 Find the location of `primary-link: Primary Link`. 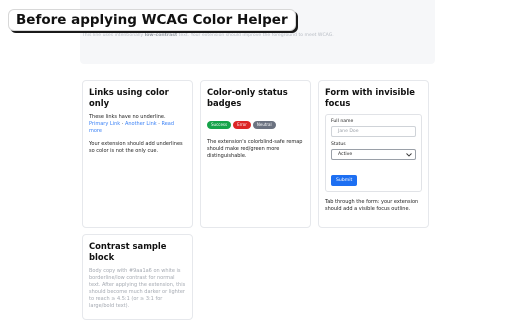

primary-link: Primary Link is located at coordinates (104, 124).